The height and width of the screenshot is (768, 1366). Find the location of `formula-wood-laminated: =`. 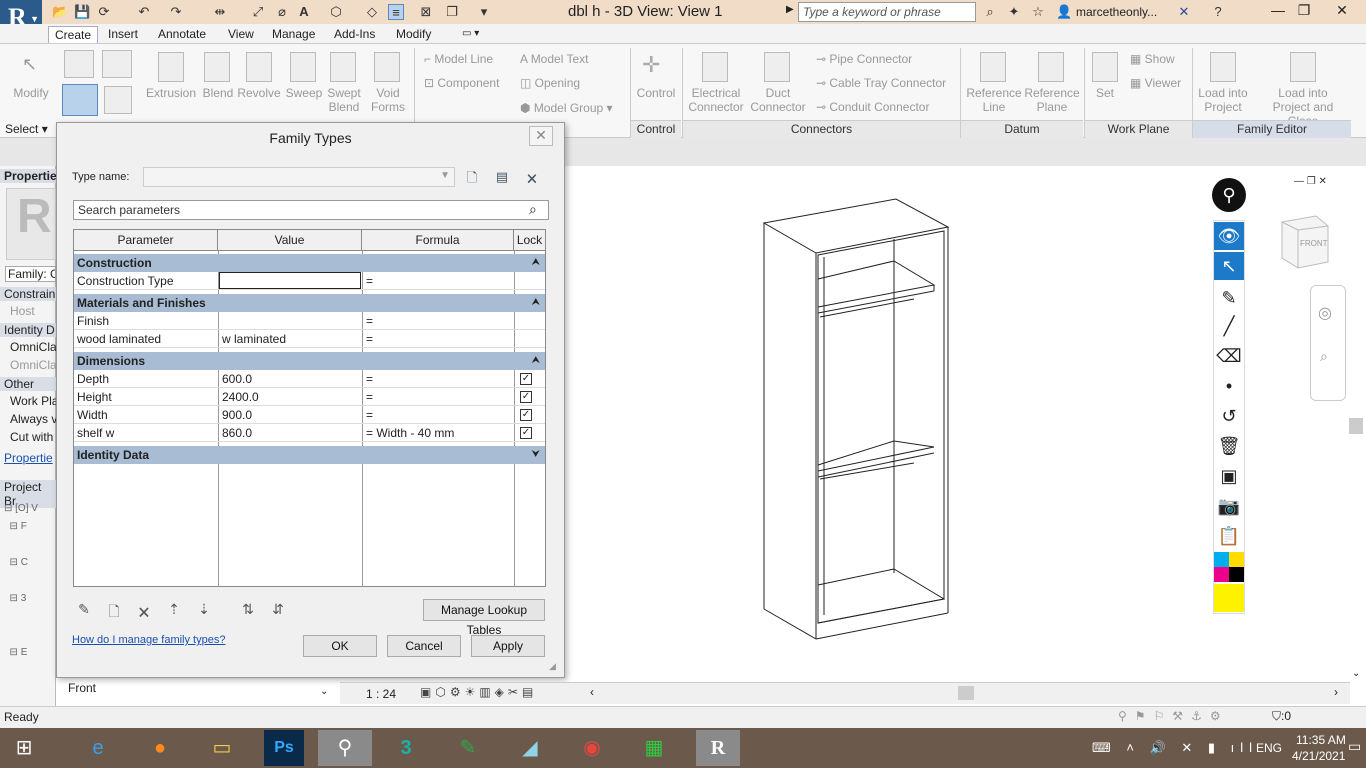

formula-wood-laminated: = is located at coordinates (438, 339).